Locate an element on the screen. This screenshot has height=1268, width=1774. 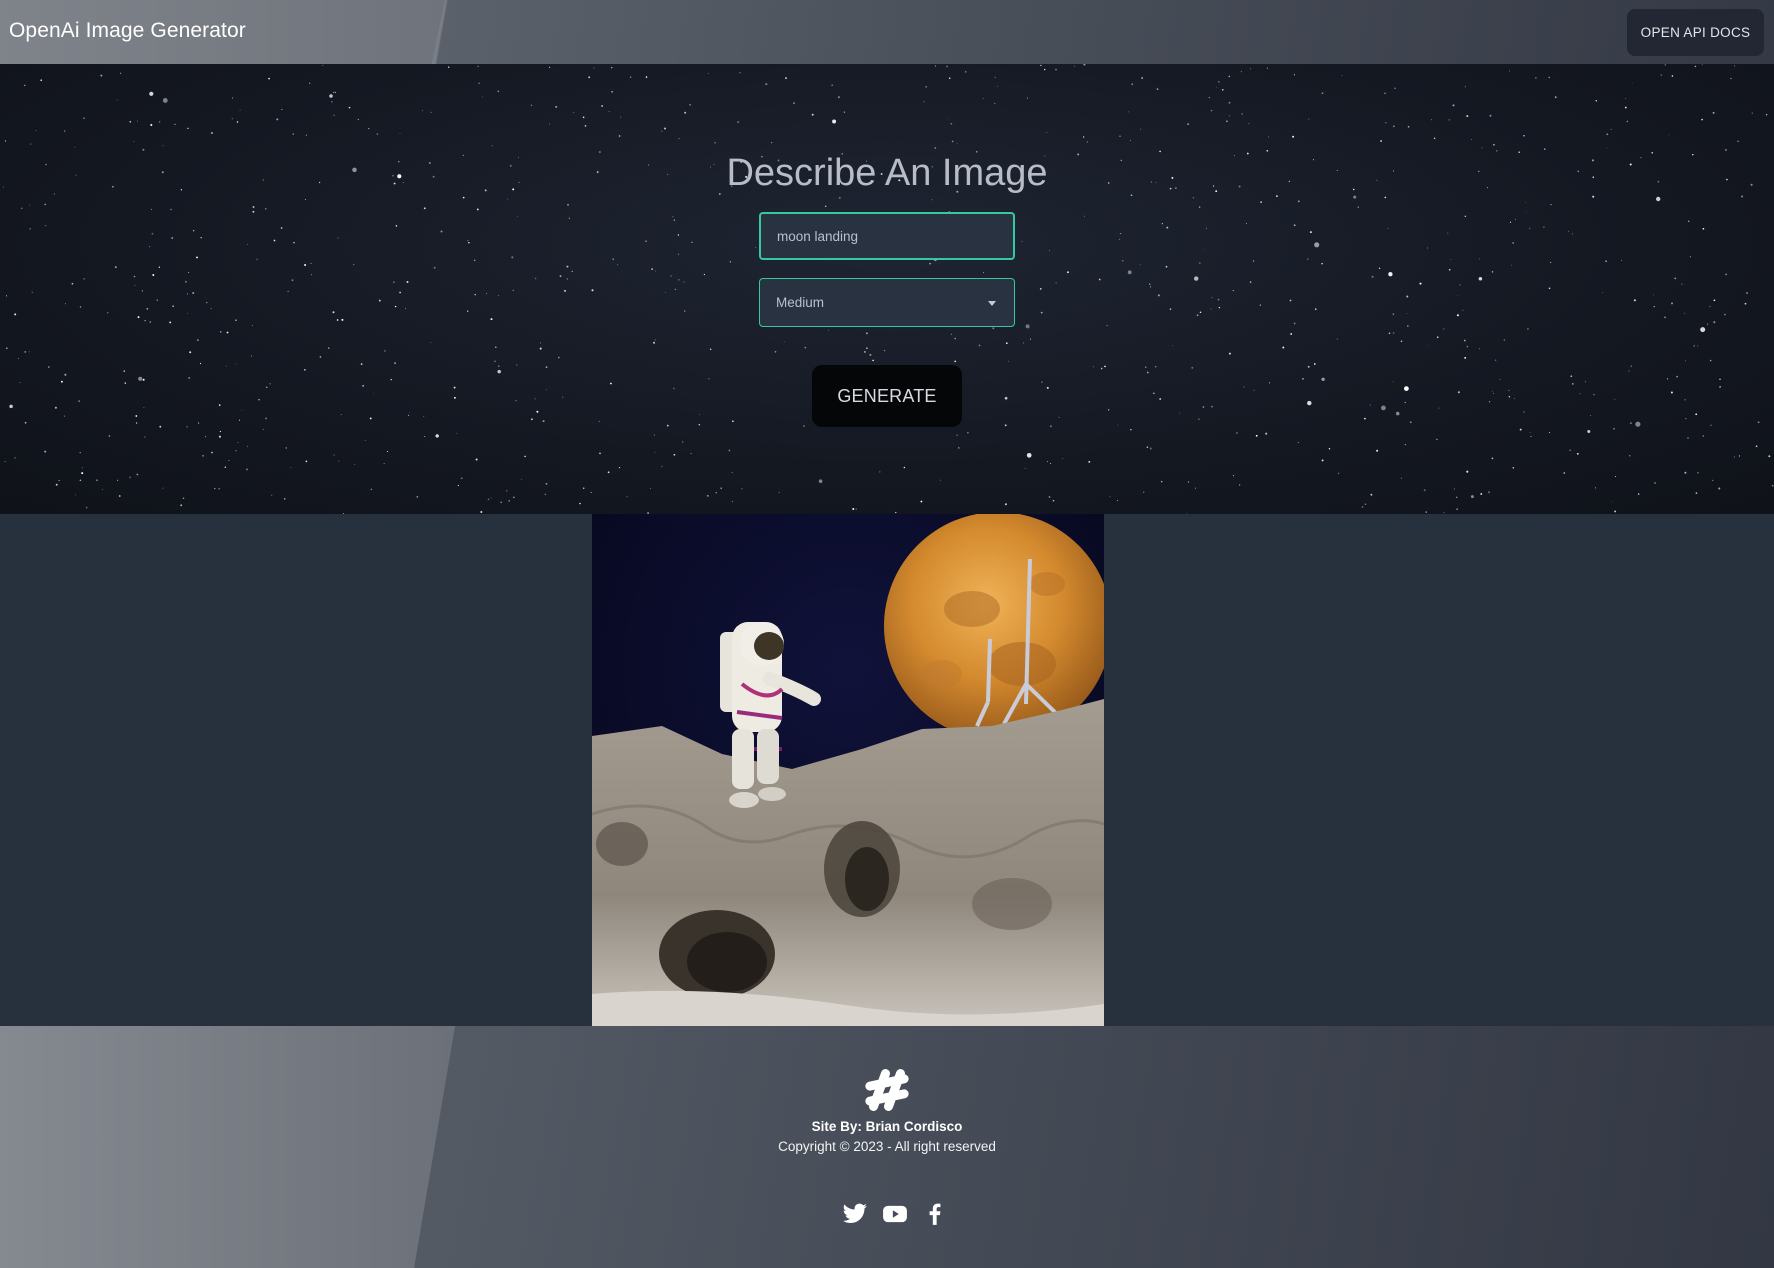
open-api-docs-button: OPEN API DOCS is located at coordinates (1695, 32).